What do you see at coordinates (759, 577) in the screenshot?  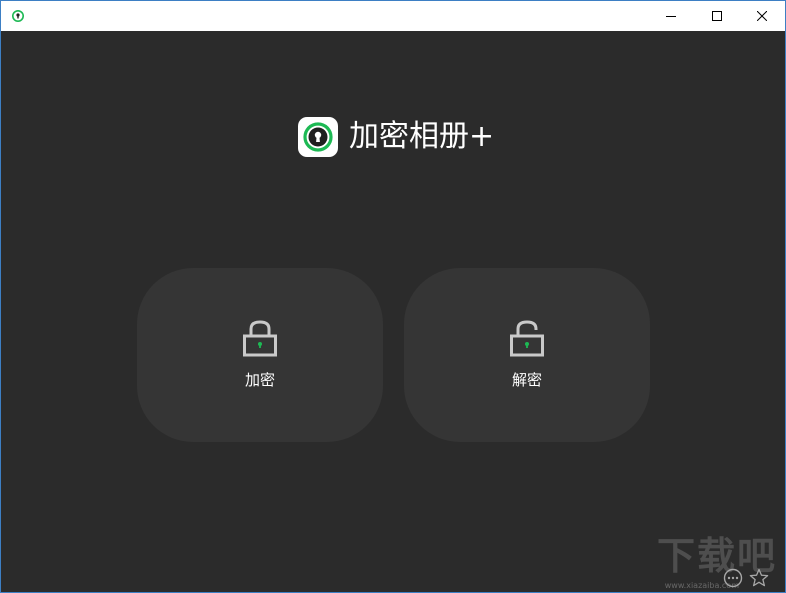 I see `star-icon` at bounding box center [759, 577].